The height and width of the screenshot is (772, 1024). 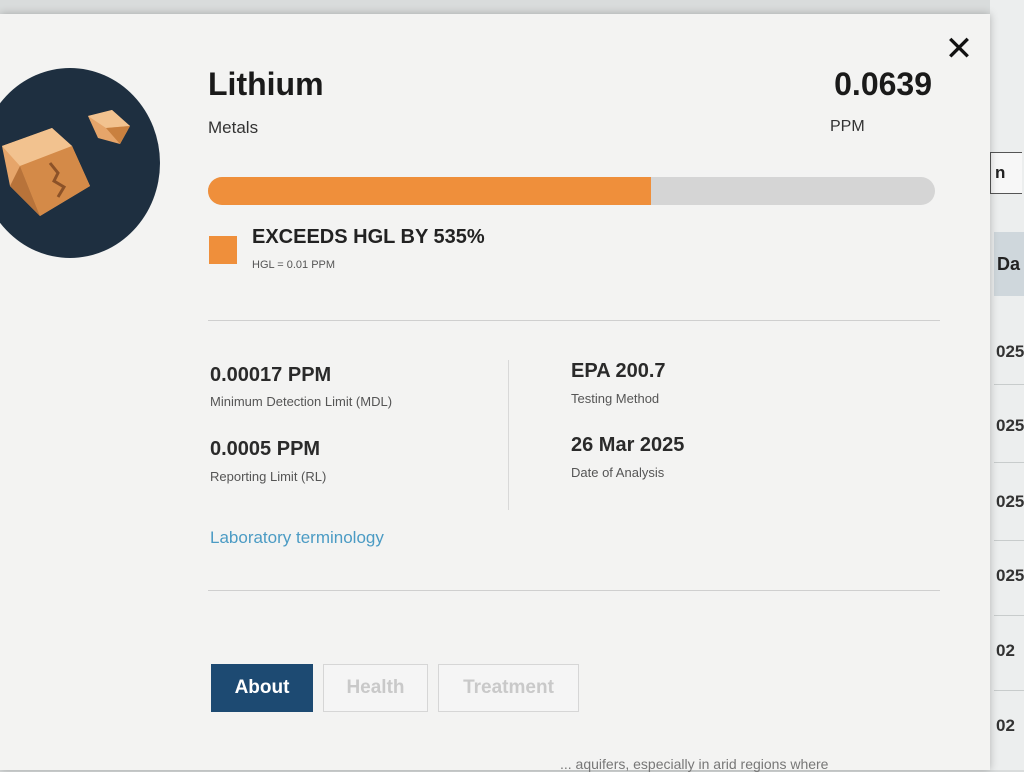 I want to click on method-value: EPA 200.7, so click(x=618, y=371).